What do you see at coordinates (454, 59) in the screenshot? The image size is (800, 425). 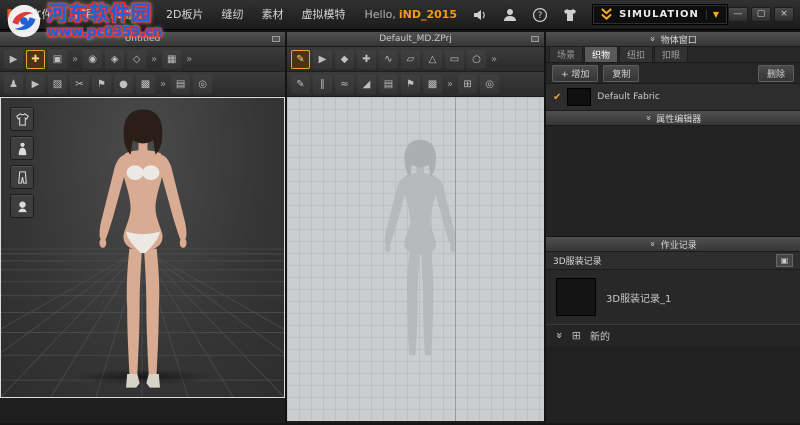 I see `rectangle-tool-icon: ▭` at bounding box center [454, 59].